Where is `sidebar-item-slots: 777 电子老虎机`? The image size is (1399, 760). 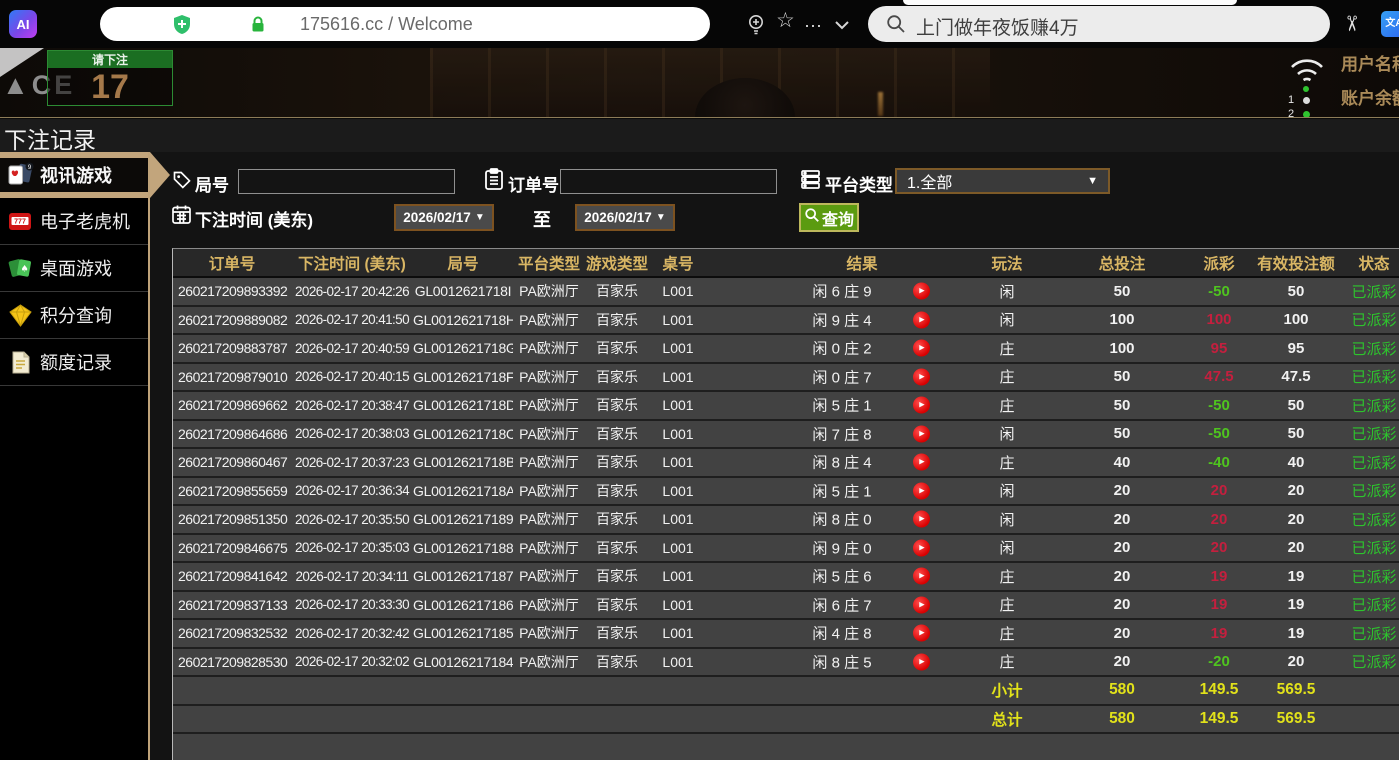 sidebar-item-slots: 777 电子老虎机 is located at coordinates (75, 221).